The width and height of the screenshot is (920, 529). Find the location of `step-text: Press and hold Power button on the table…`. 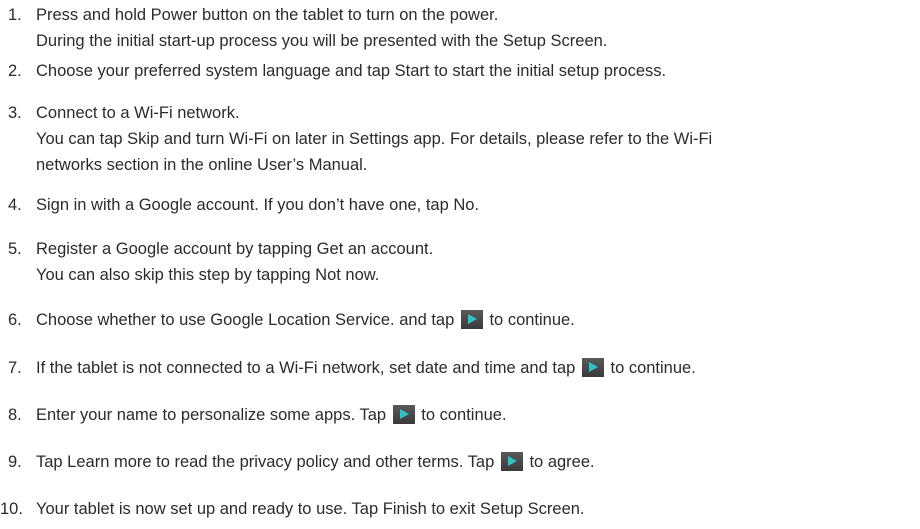

step-text: Press and hold Power button on the table… is located at coordinates (267, 15).